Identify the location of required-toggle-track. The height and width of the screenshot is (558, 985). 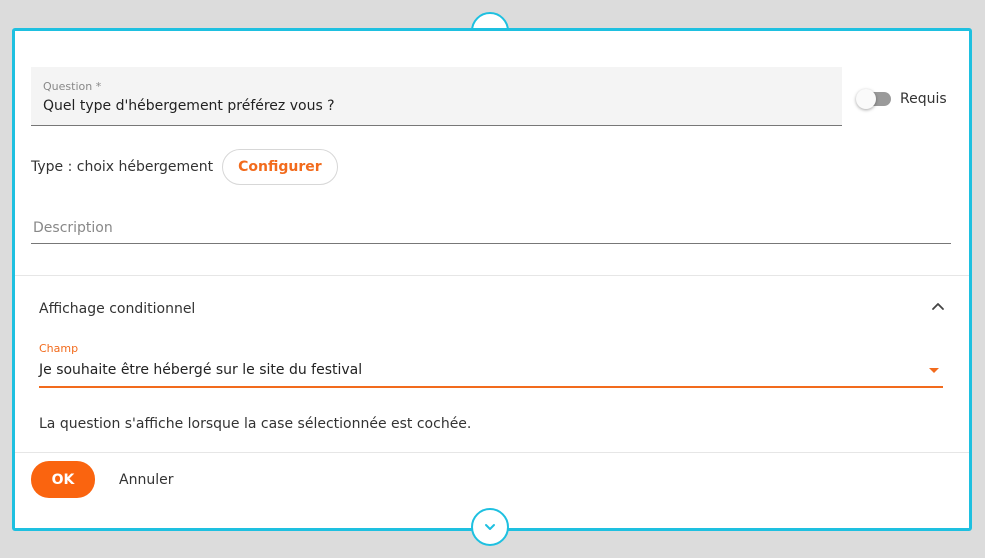
(873, 99).